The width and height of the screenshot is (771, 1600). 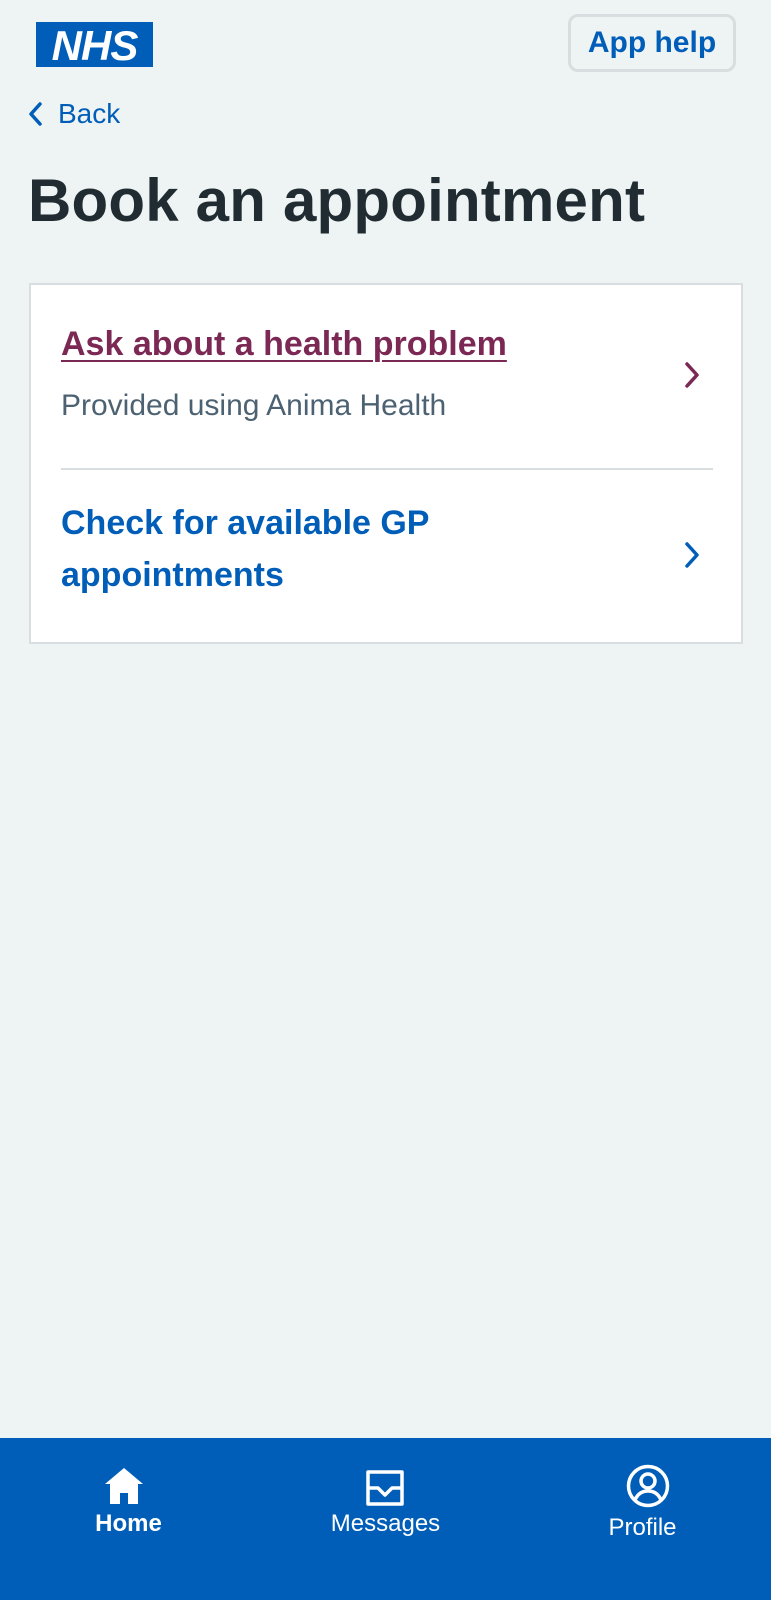 I want to click on option-title: Check for available GP appointments, so click(x=341, y=549).